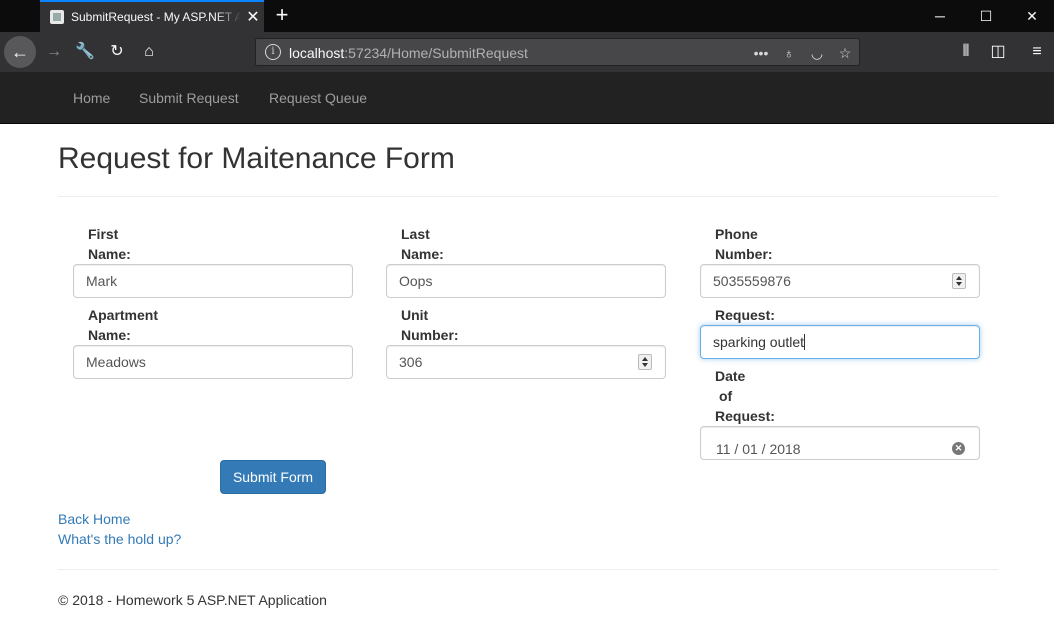 The width and height of the screenshot is (1054, 644). I want to click on sidebar-icon: ◫, so click(998, 52).